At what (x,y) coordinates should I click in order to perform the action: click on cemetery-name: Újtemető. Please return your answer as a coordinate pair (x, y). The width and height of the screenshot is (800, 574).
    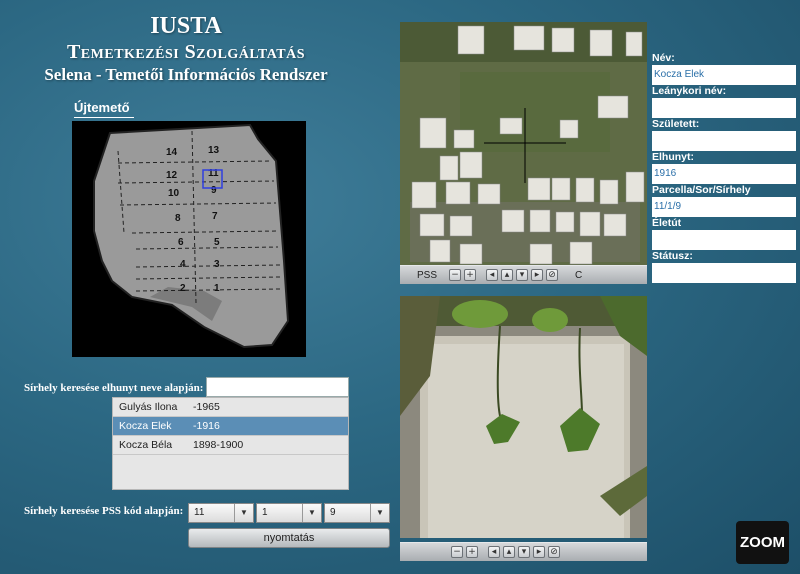
    Looking at the image, I should click on (104, 109).